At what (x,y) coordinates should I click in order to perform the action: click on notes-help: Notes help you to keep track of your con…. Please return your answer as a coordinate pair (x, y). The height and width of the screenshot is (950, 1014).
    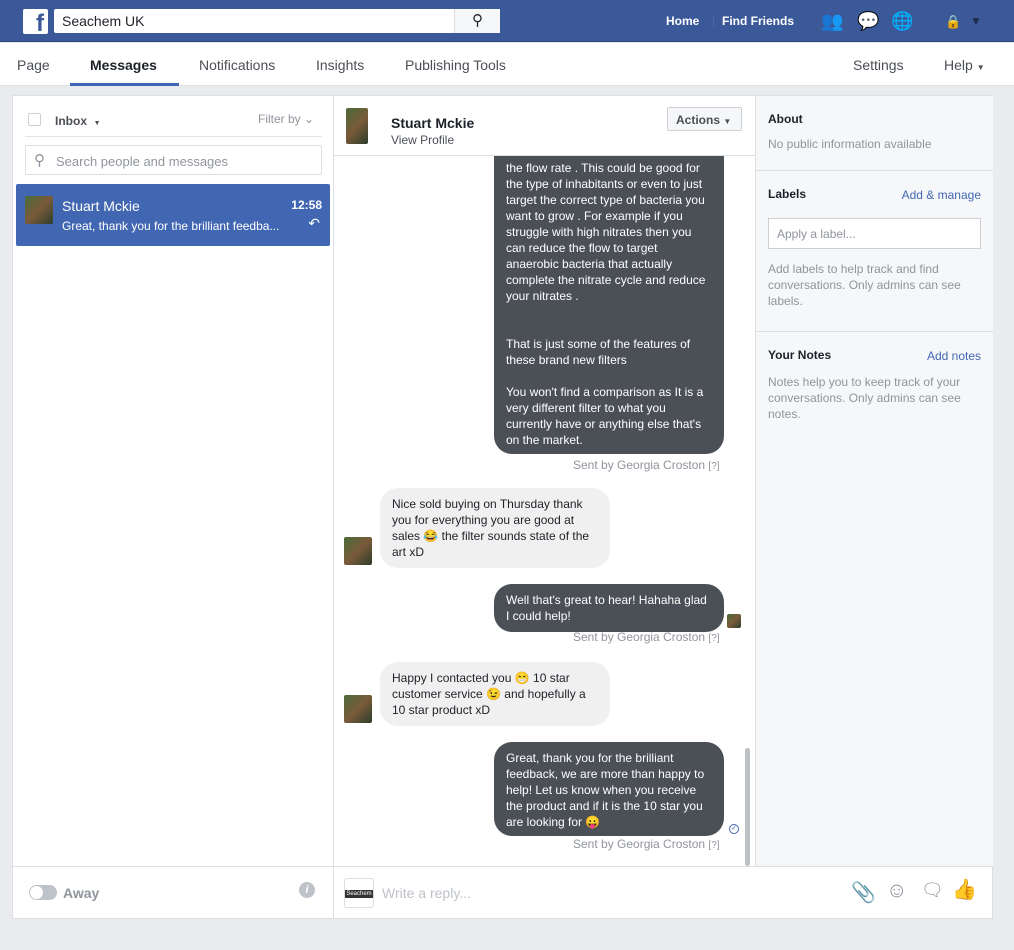
    Looking at the image, I should click on (864, 398).